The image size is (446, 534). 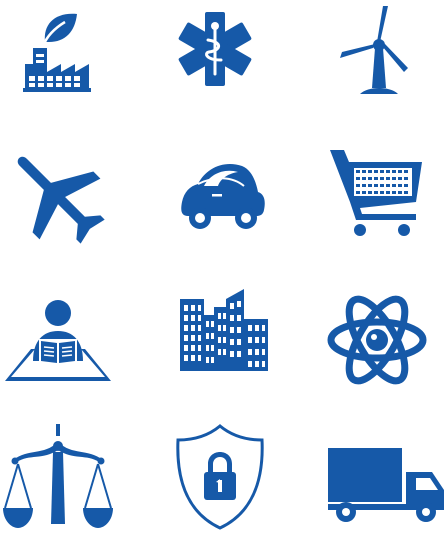 I want to click on shopping-cart-icon, so click(x=377, y=197).